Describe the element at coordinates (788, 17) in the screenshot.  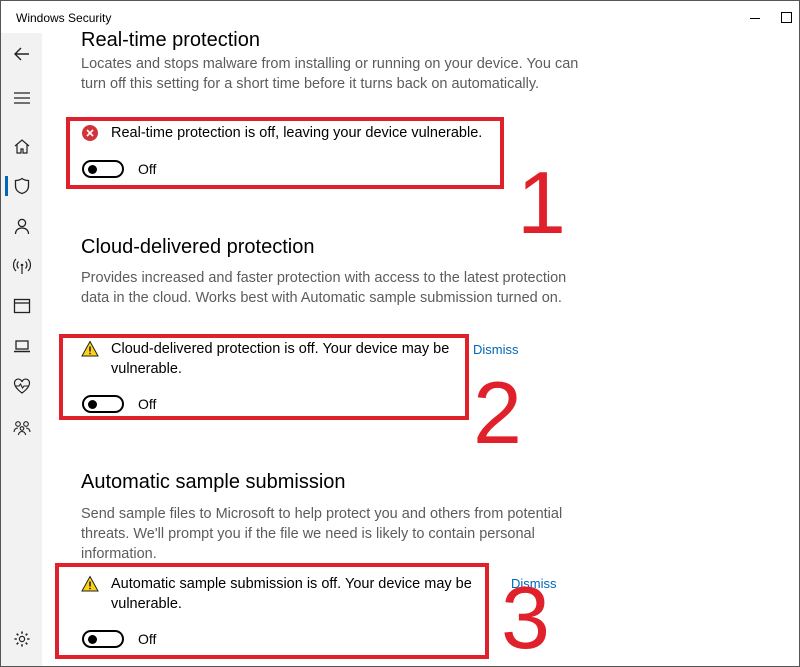
I see `maximize-button` at that location.